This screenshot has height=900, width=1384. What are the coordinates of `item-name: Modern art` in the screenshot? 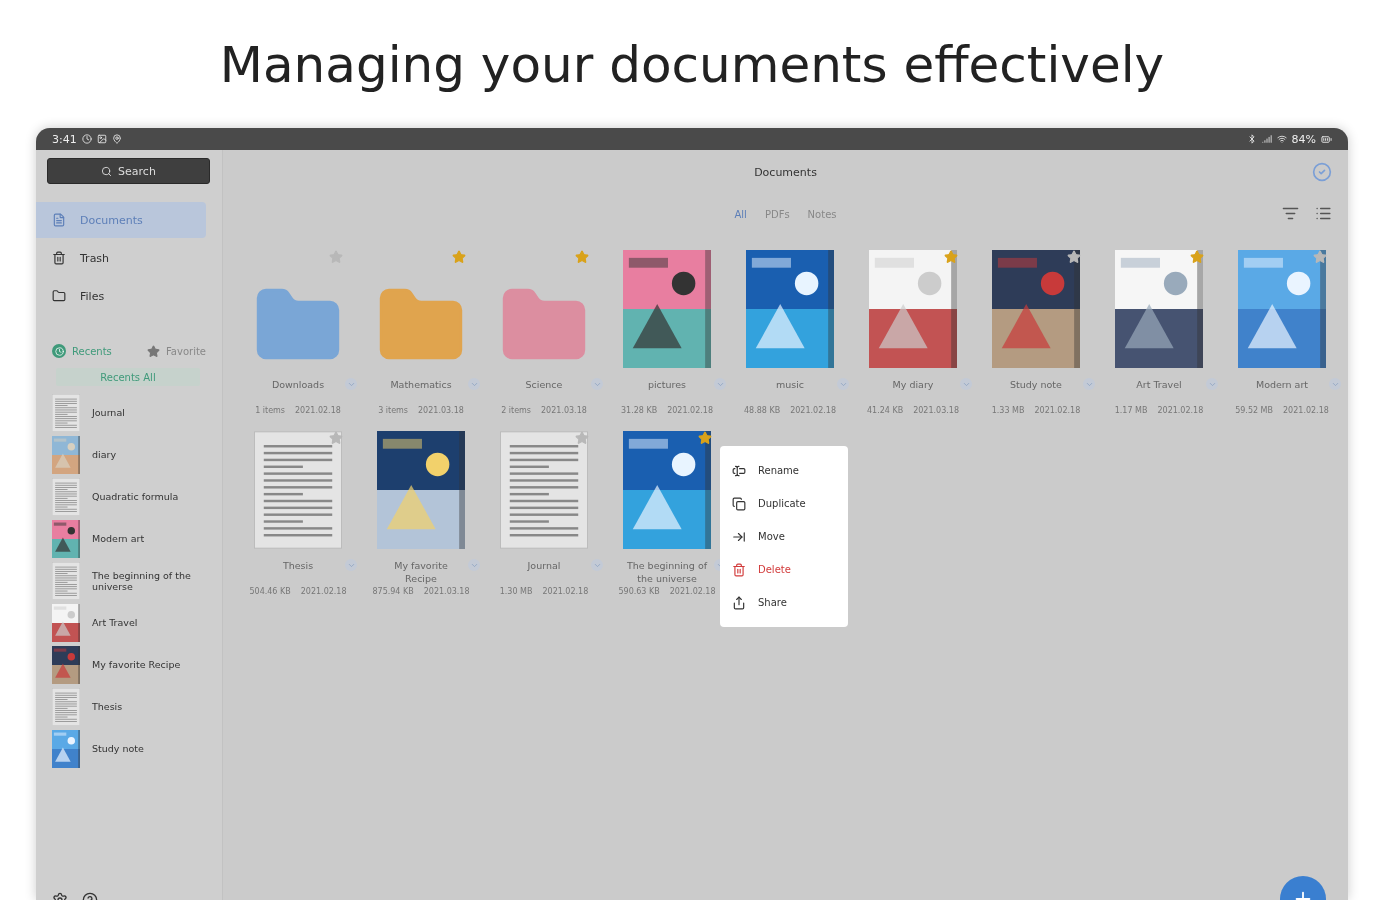 It's located at (1282, 385).